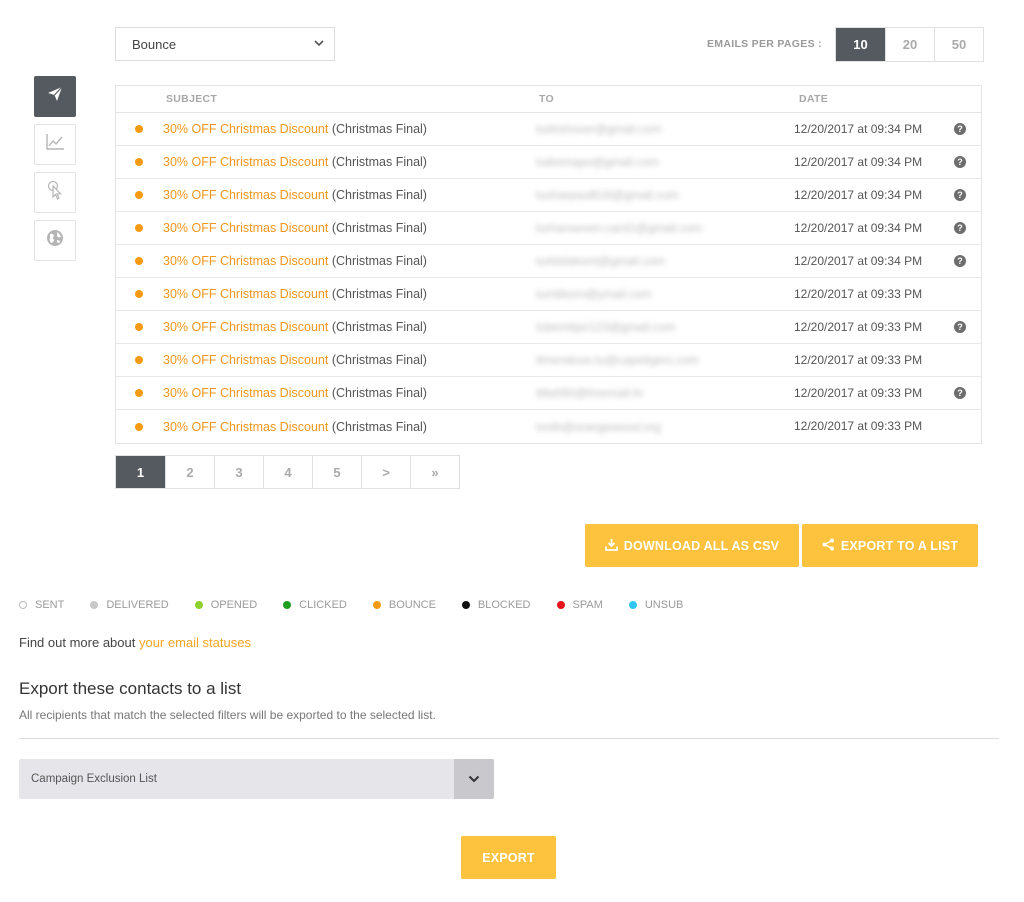 This screenshot has width=1024, height=902. I want to click on page-button: 4, so click(287, 472).